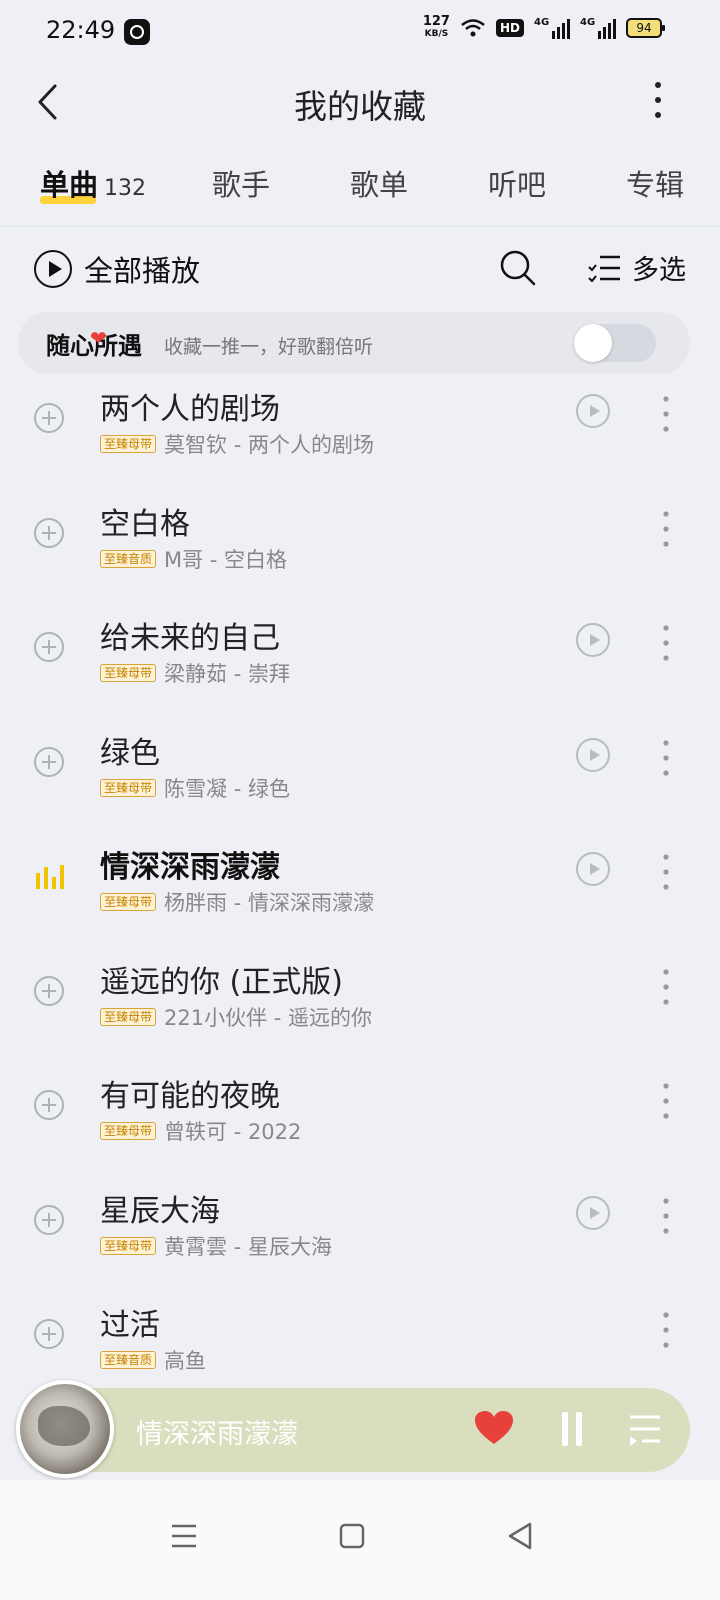  I want to click on app-notification-icon, so click(137, 32).